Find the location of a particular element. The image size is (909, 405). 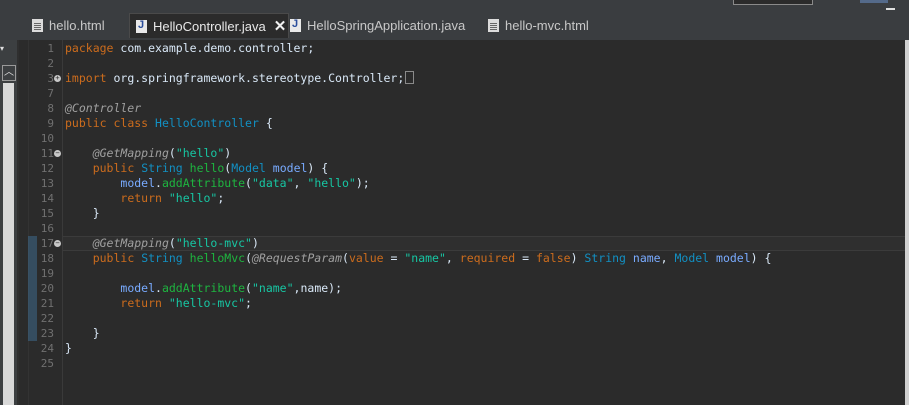

keyword: return is located at coordinates (141, 303).